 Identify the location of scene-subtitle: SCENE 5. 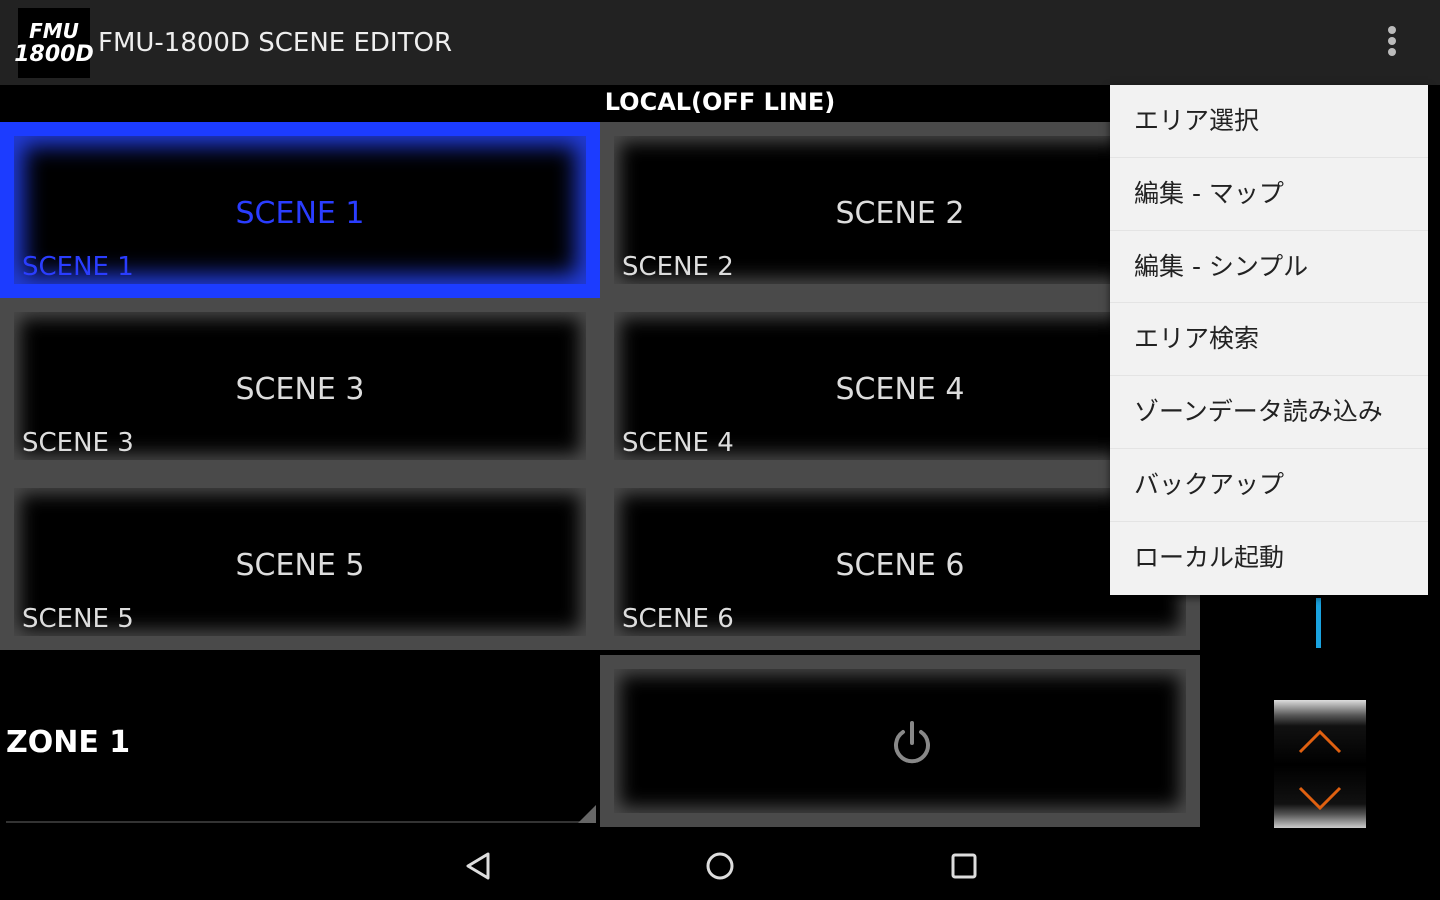
(78, 619).